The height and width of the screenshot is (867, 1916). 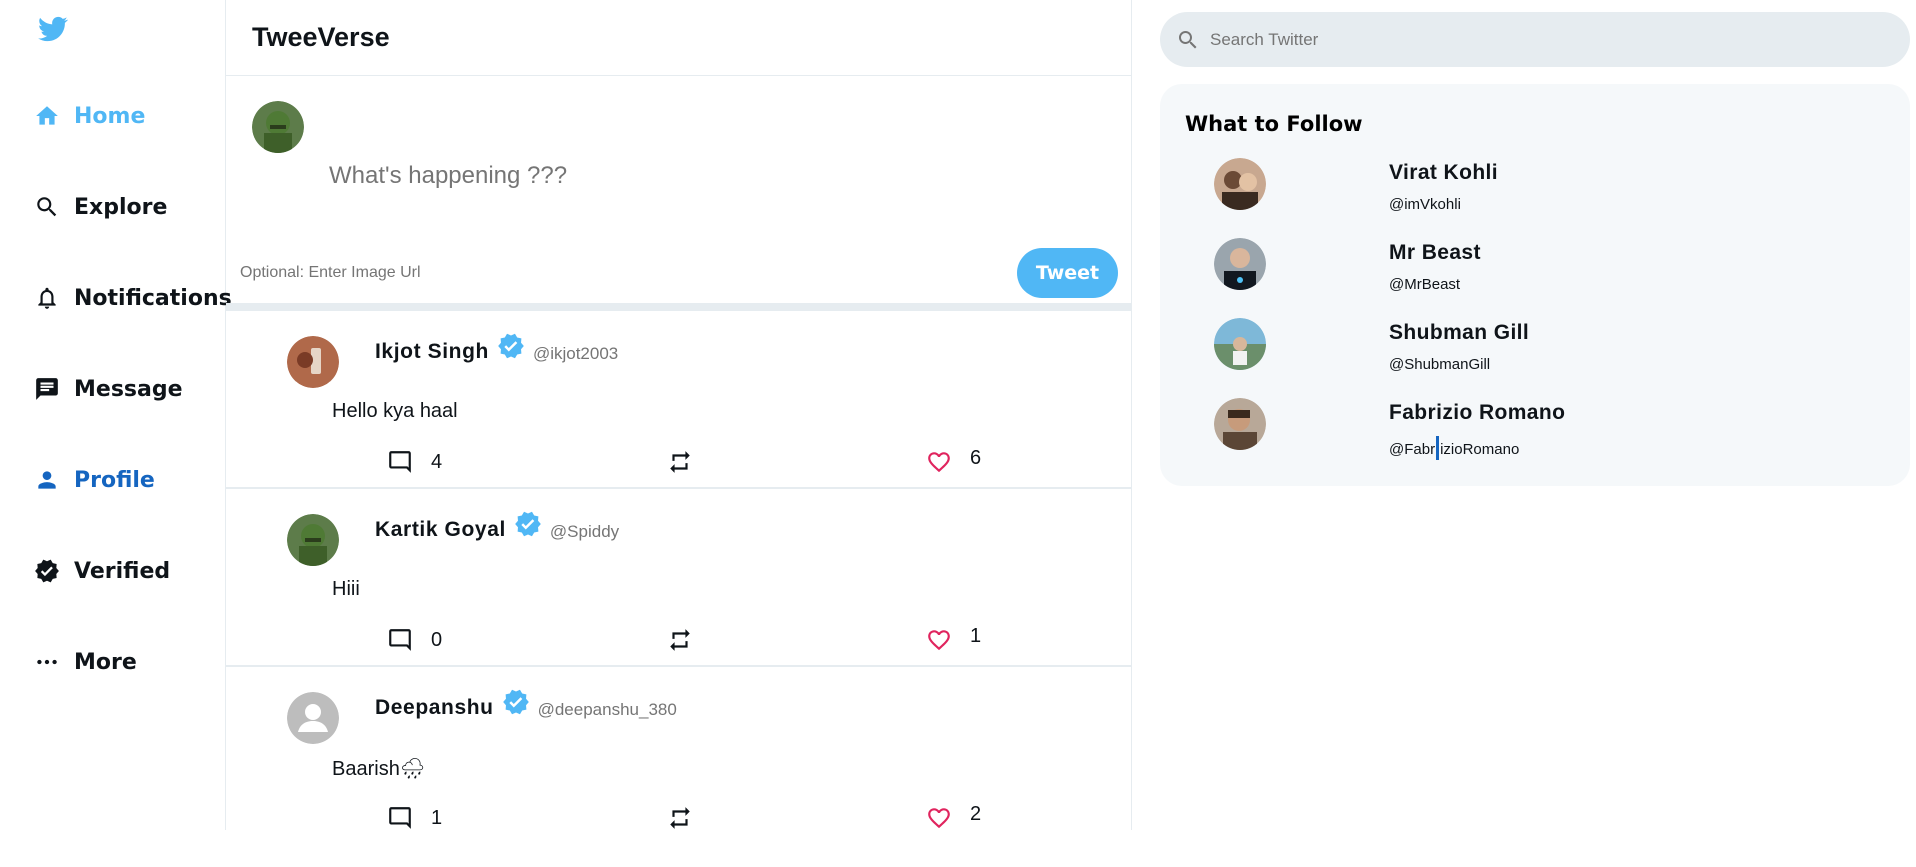 I want to click on author-handle: @Spiddy, so click(x=584, y=531).